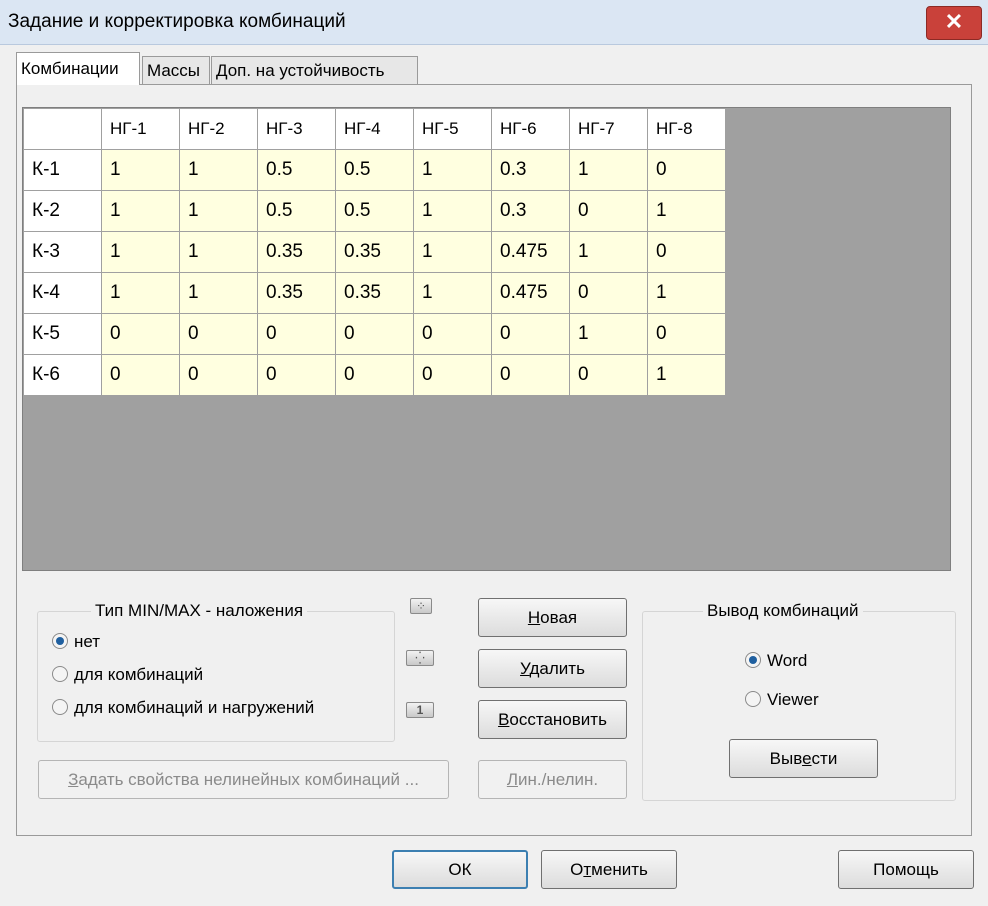 This screenshot has width=988, height=906. What do you see at coordinates (62, 170) in the screenshot?
I see `row-header-k-1: К-1` at bounding box center [62, 170].